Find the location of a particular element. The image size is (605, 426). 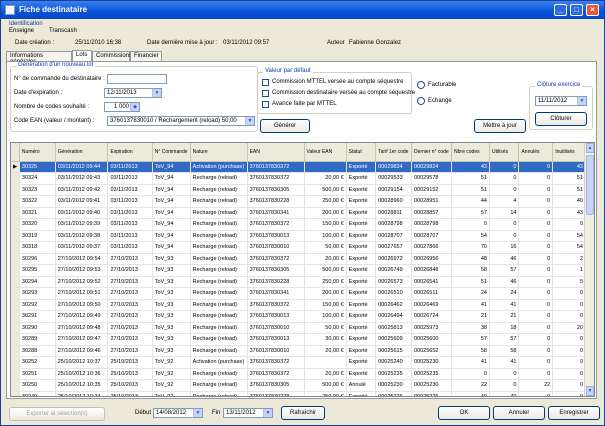

table-cell: 25/10/2012 10:36 is located at coordinates (82, 374).